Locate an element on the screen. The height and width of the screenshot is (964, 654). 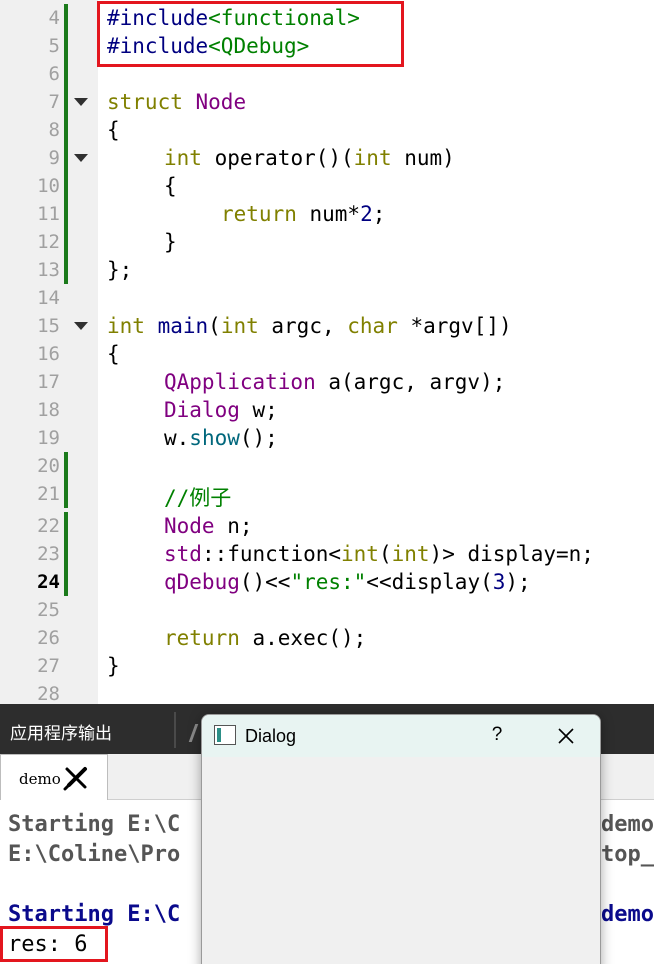
output-line: top_ is located at coordinates (627, 854).